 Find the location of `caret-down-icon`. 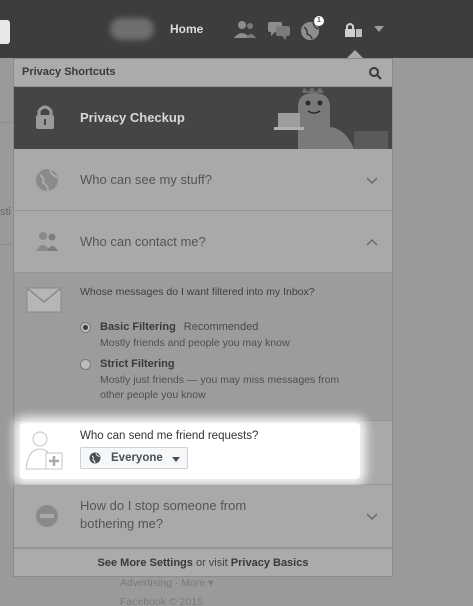

caret-down-icon is located at coordinates (176, 459).